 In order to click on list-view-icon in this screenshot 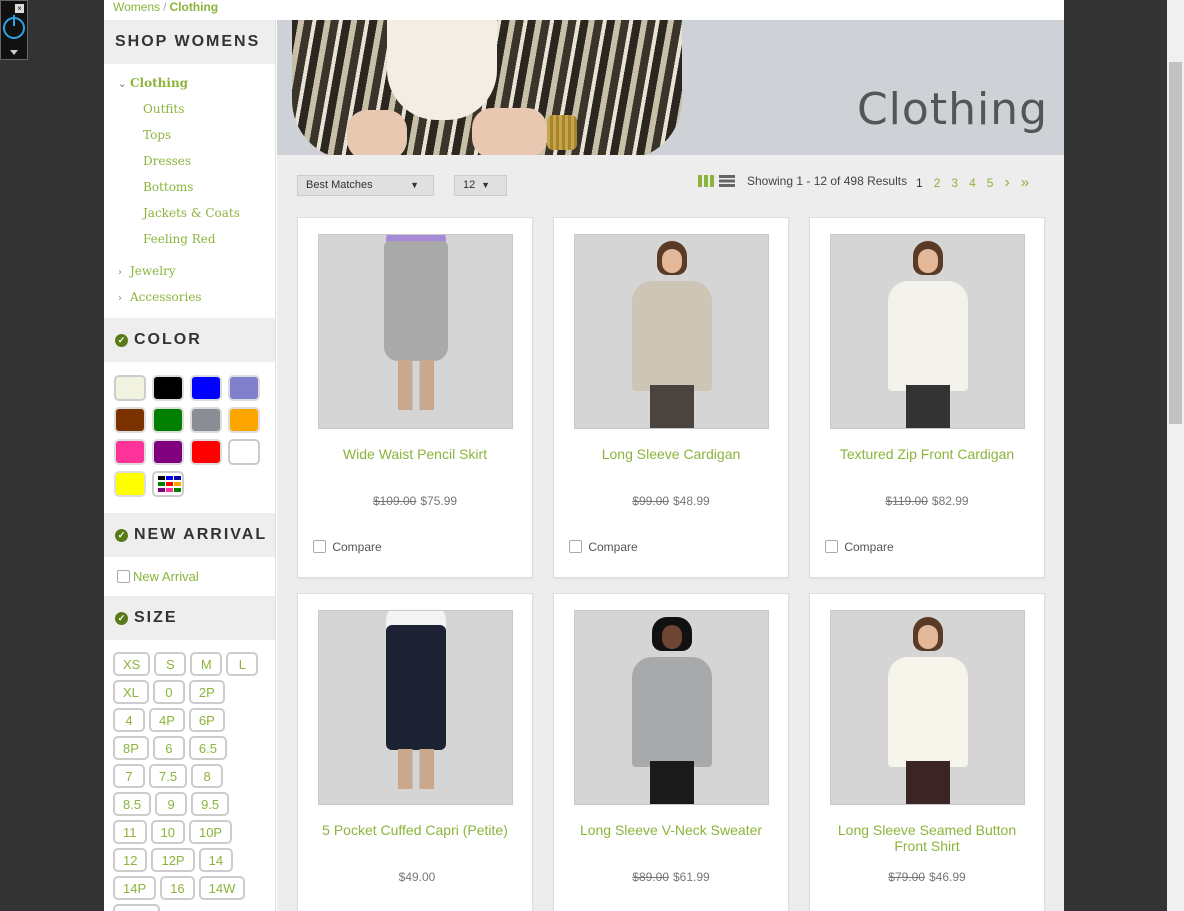, I will do `click(727, 181)`.